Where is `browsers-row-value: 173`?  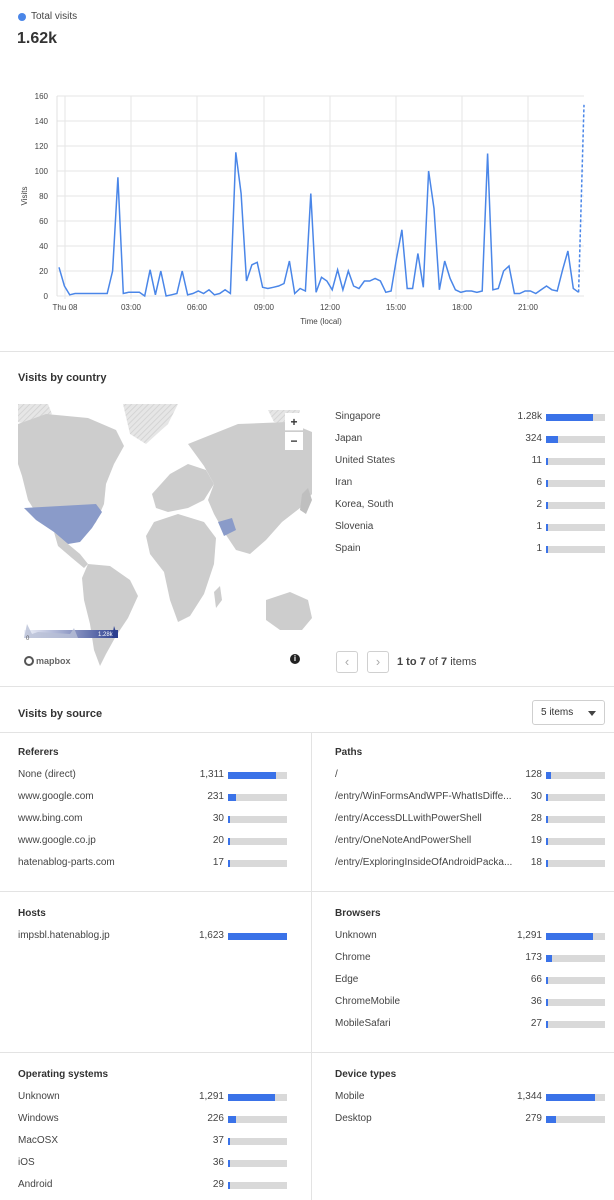
browsers-row-value: 173 is located at coordinates (533, 957).